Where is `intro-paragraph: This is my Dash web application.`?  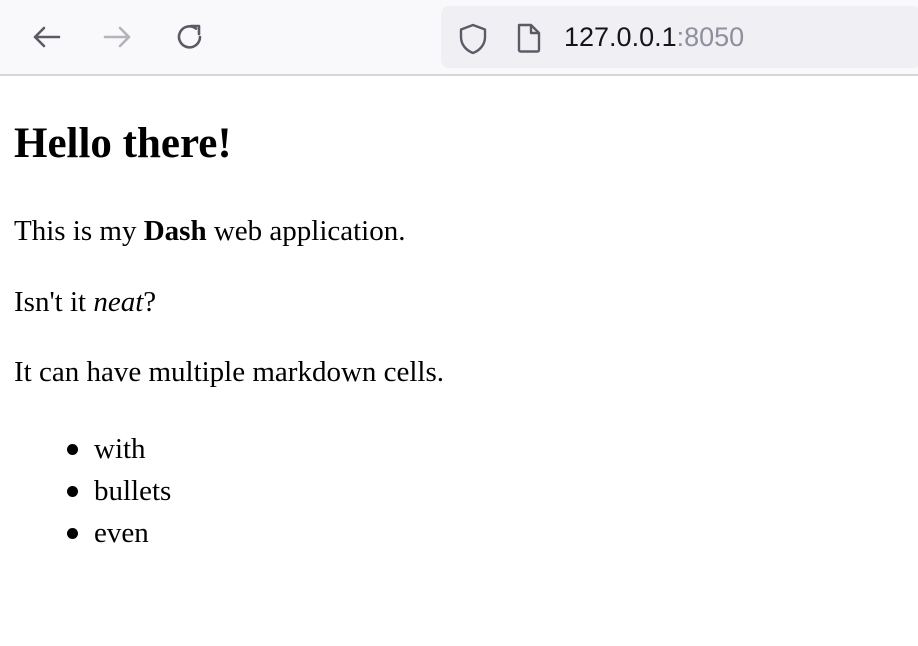 intro-paragraph: This is my Dash web application. is located at coordinates (210, 231).